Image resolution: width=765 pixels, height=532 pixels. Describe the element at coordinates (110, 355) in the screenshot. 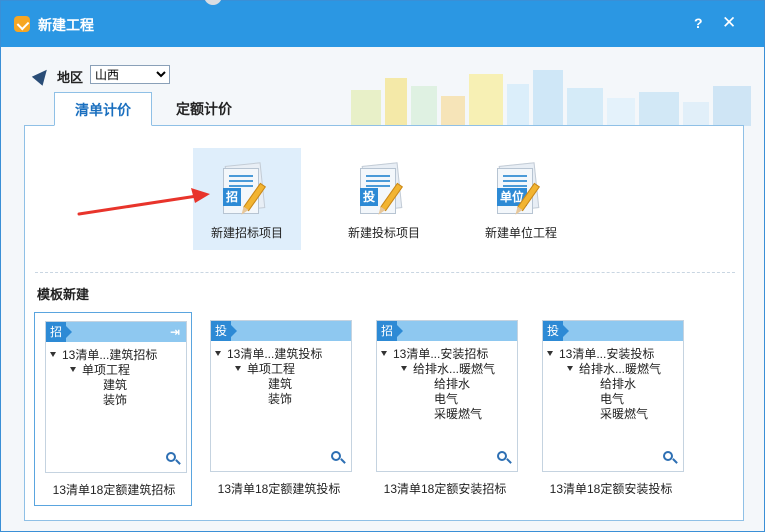

I see `tree-root: 13清单...建筑招标` at that location.